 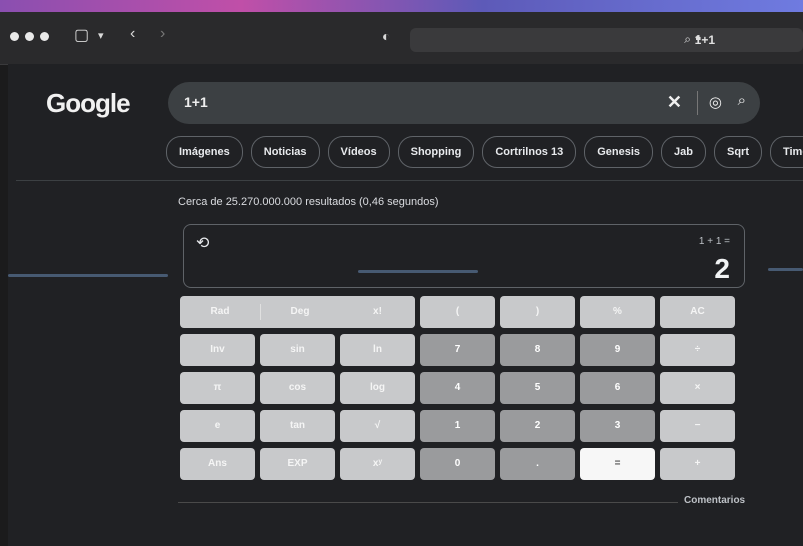 I want to click on address-bar: ⌕ 🔒︎ 1+1, so click(x=606, y=40).